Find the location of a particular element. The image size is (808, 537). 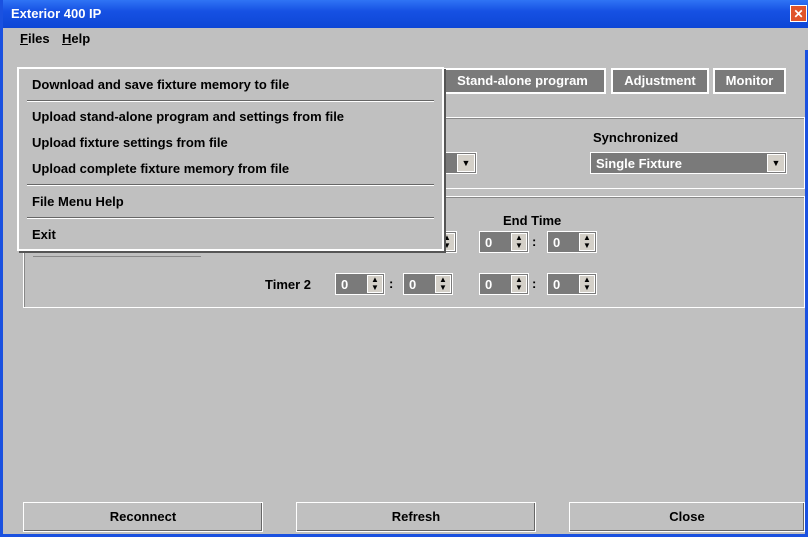

timer2-start-minute-spinner: 0 ▲ ▼ is located at coordinates (428, 284).